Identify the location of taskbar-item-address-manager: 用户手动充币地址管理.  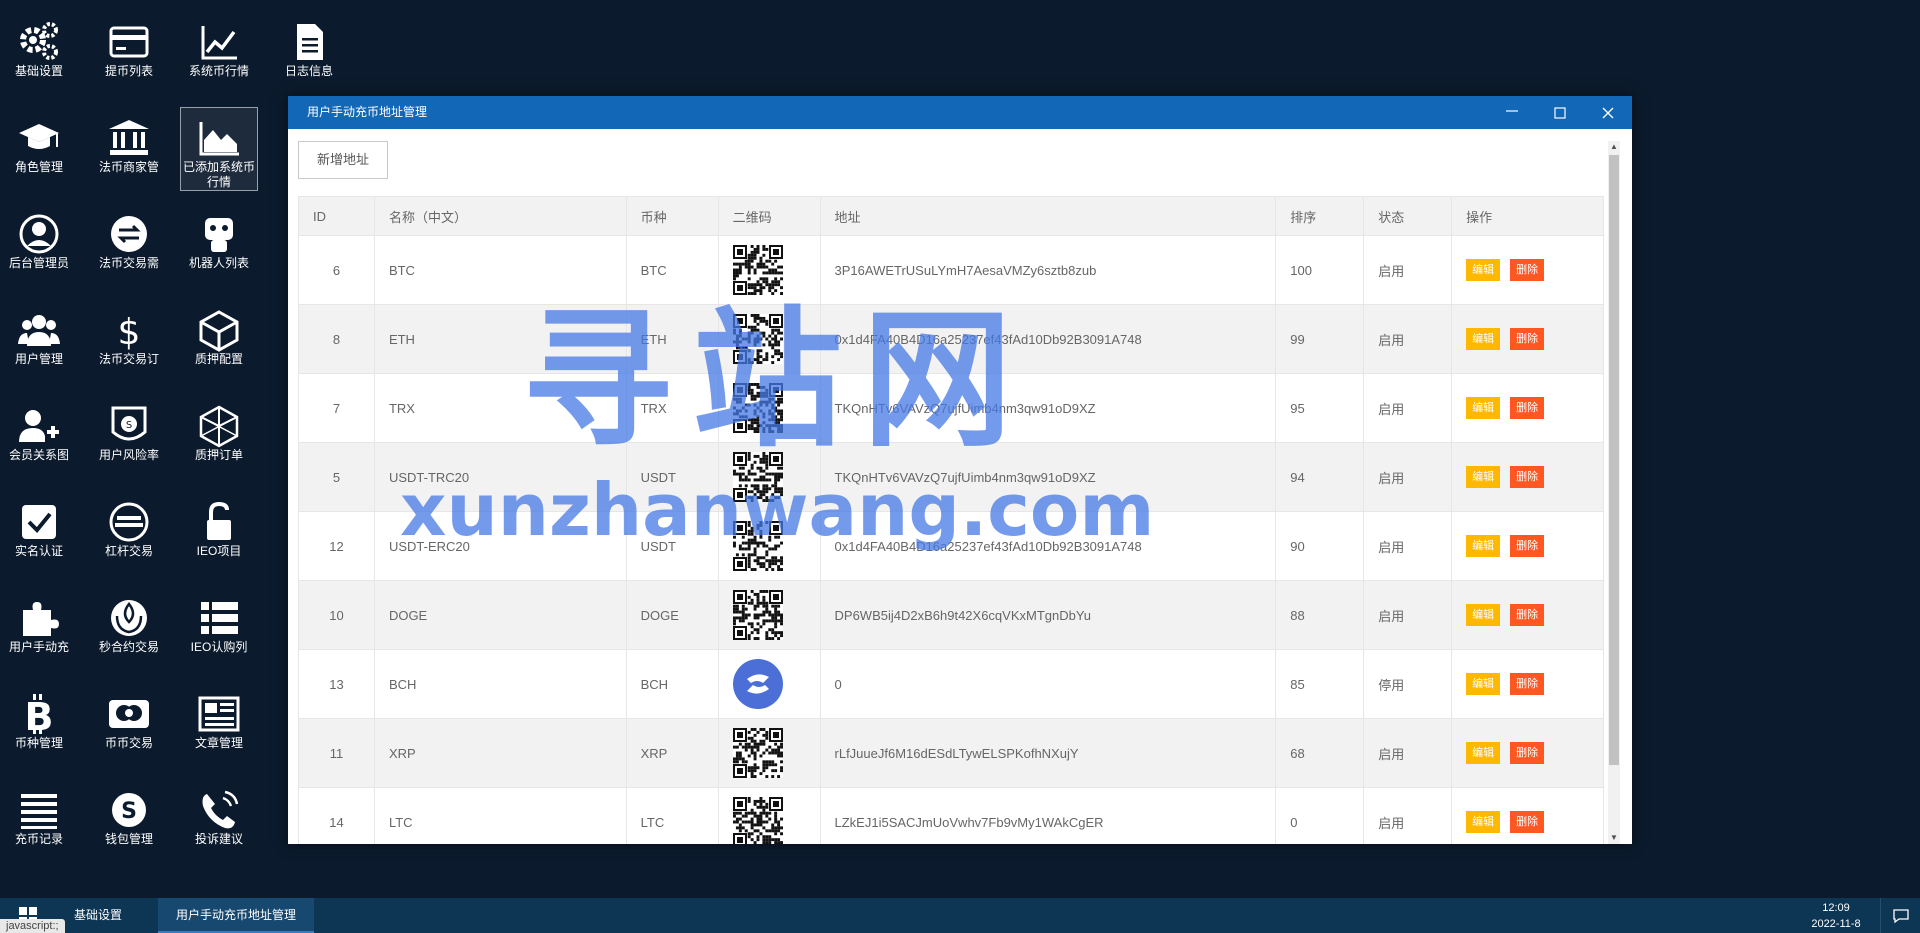
(236, 915).